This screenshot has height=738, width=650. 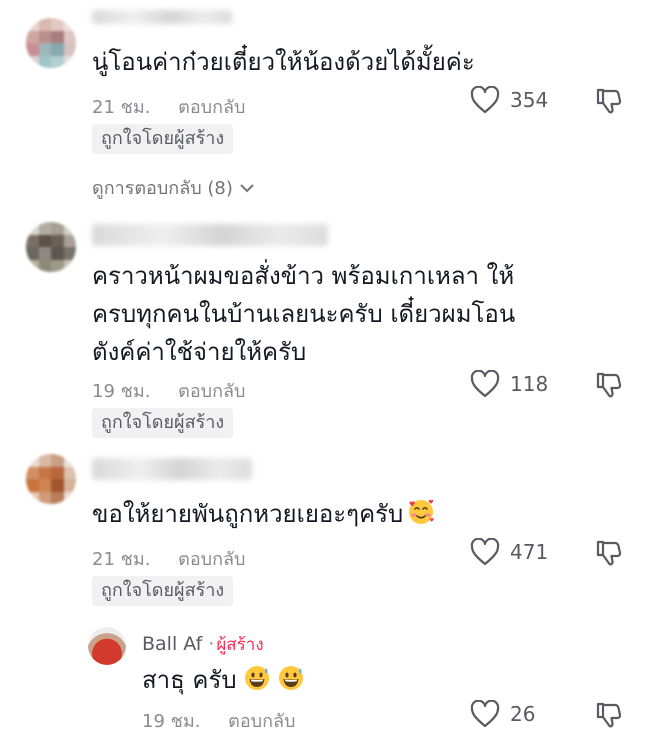 What do you see at coordinates (168, 390) in the screenshot?
I see `comment-meta: 19 ชม. ตอบกลับ` at bounding box center [168, 390].